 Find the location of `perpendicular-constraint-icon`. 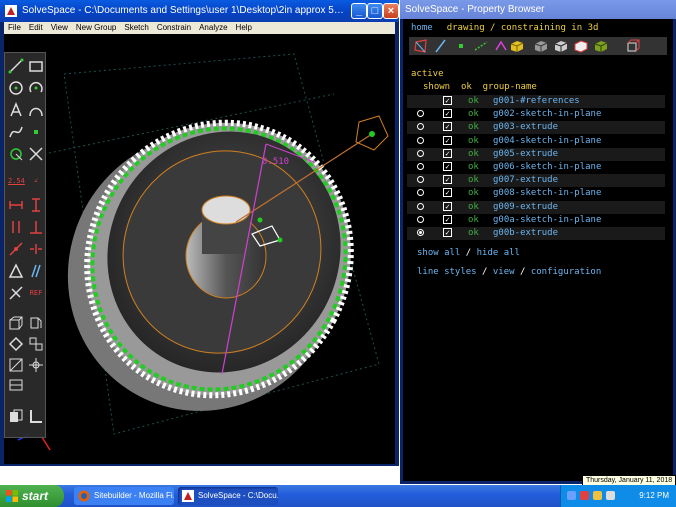

perpendicular-constraint-icon is located at coordinates (36, 227).